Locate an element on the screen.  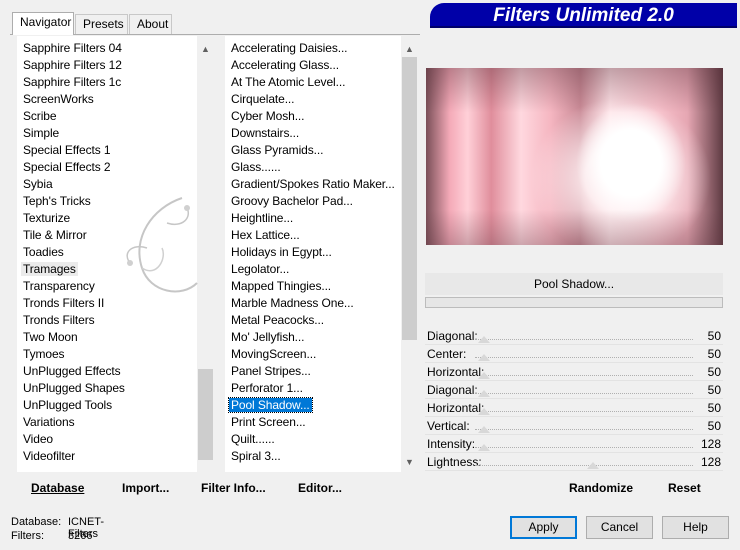
tab-about: About is located at coordinates (150, 24).